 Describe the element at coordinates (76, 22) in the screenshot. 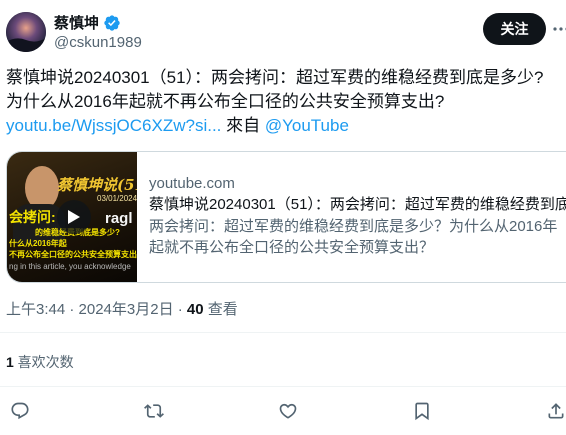

I see `author-display-name: 蔡慎坤` at that location.